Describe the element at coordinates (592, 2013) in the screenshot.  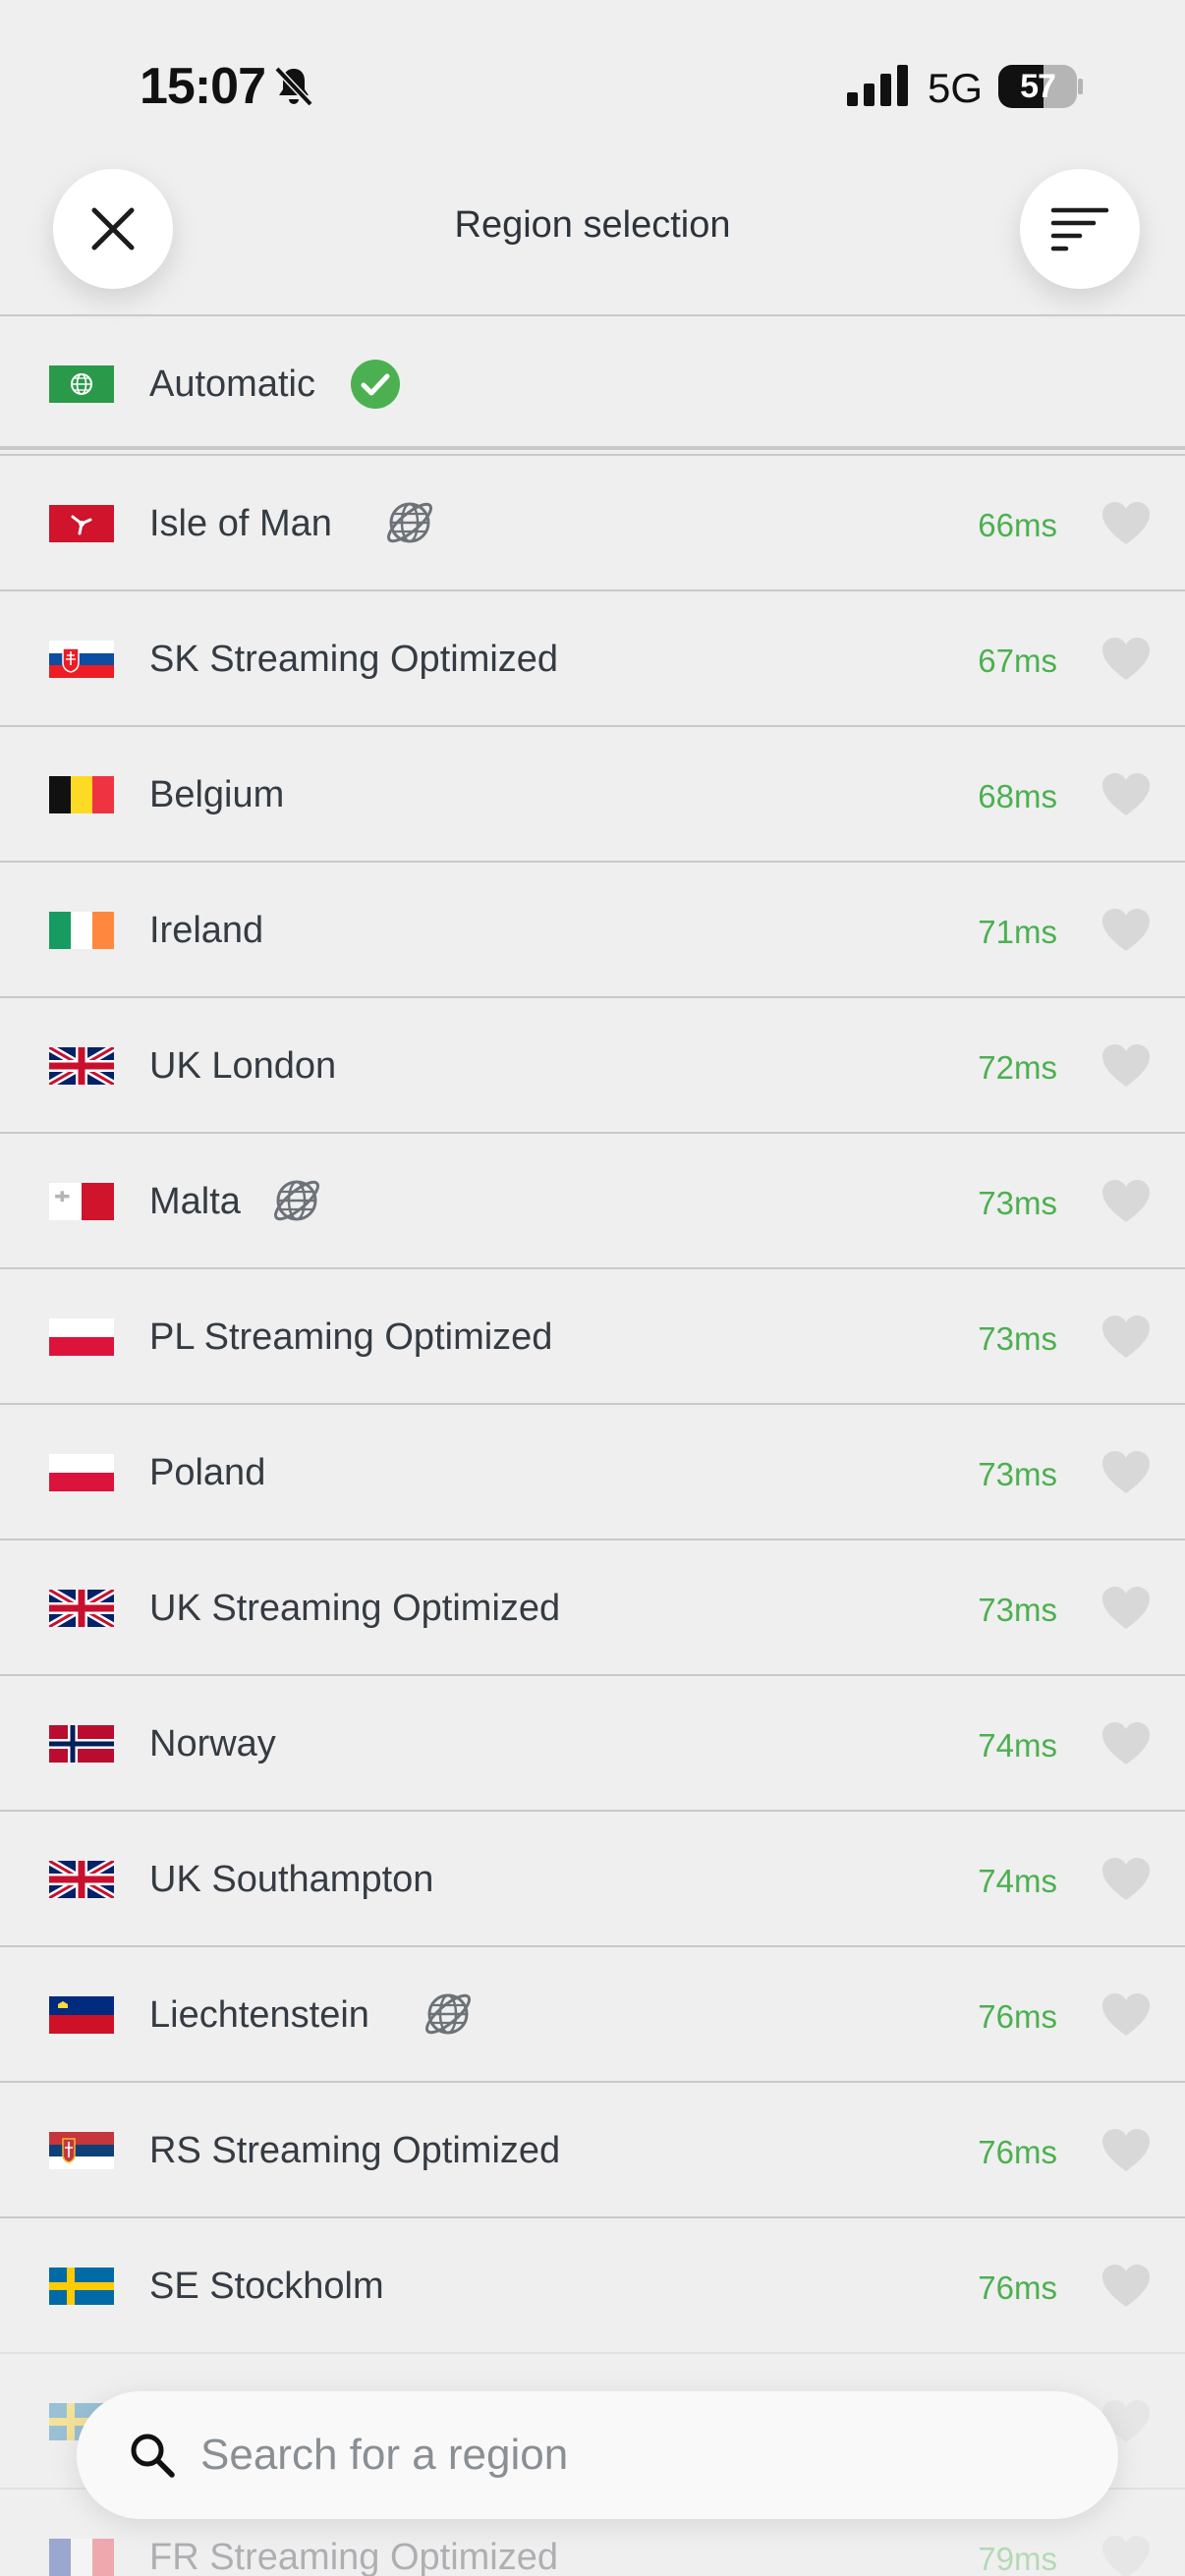
I see `region-row: Liechtenstein 76ms` at that location.